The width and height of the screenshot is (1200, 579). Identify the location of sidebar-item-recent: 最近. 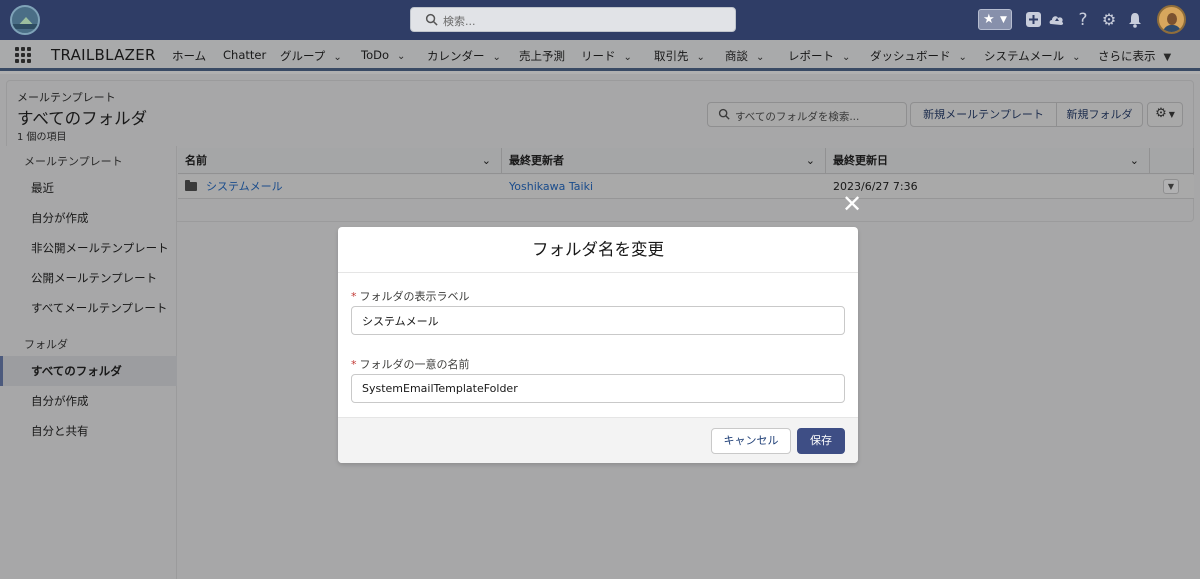
(88, 188).